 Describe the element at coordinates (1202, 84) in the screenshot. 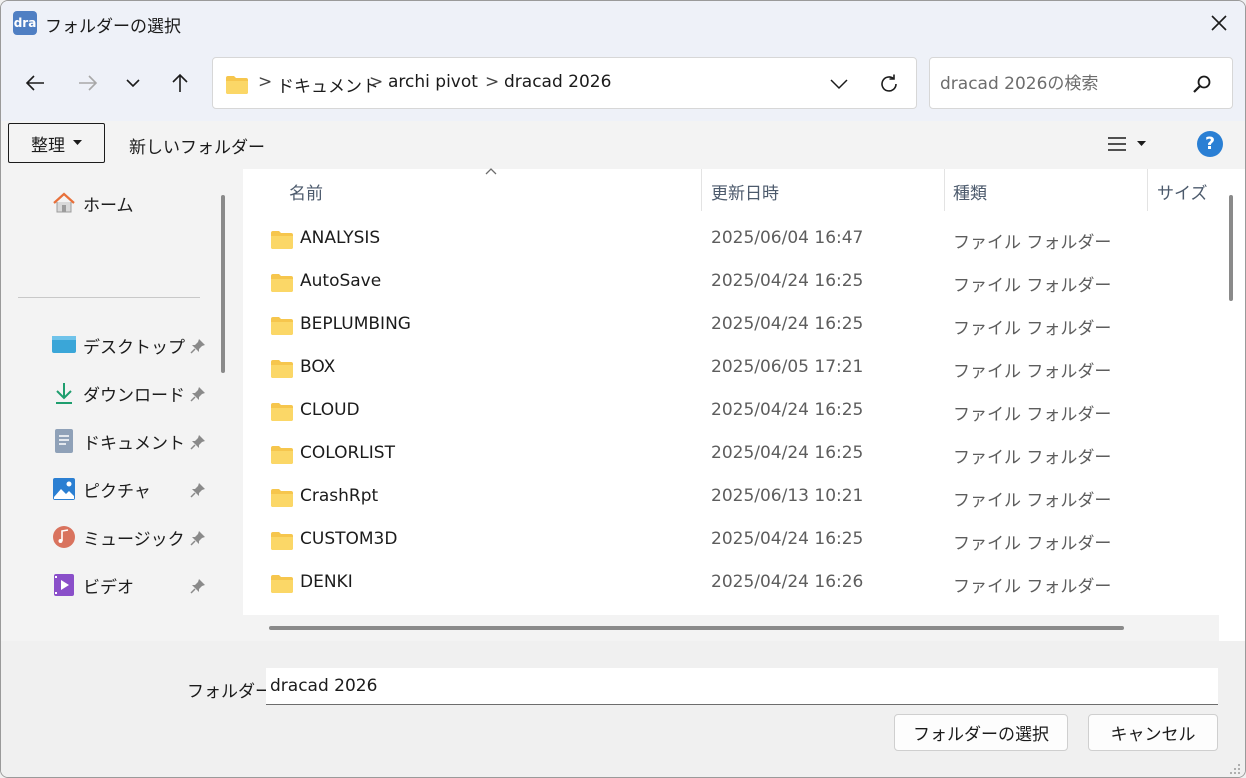

I see `search-icon` at that location.